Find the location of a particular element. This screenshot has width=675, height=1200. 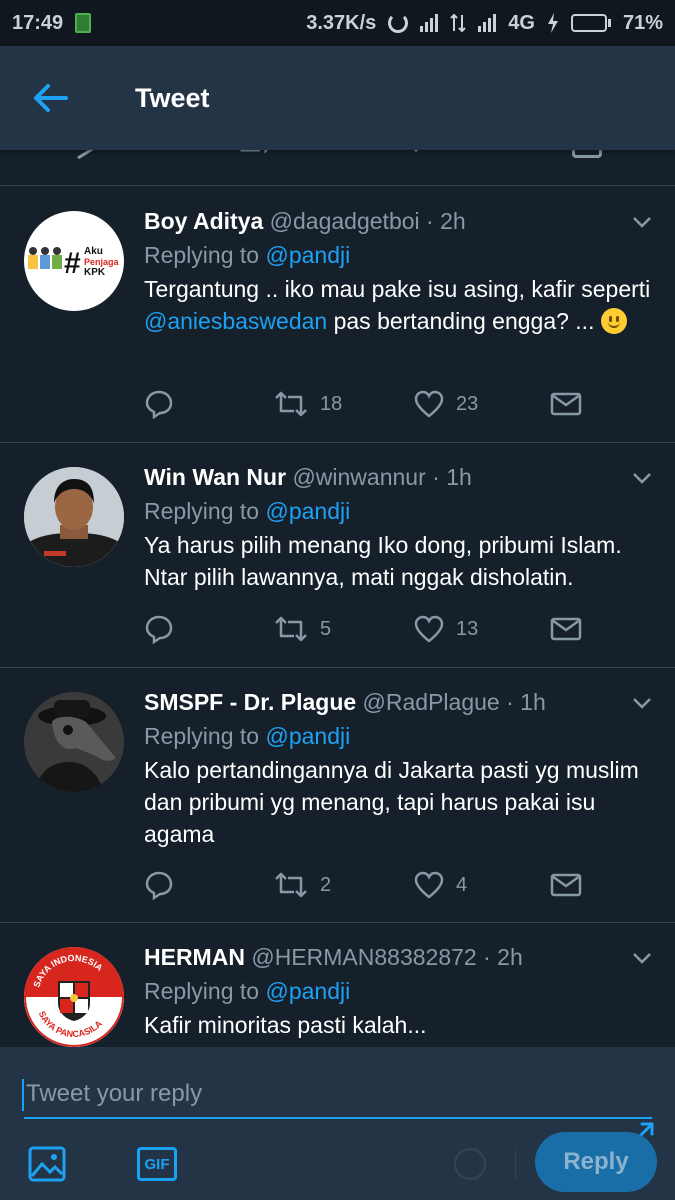

like-action: 23 is located at coordinates (482, 404).